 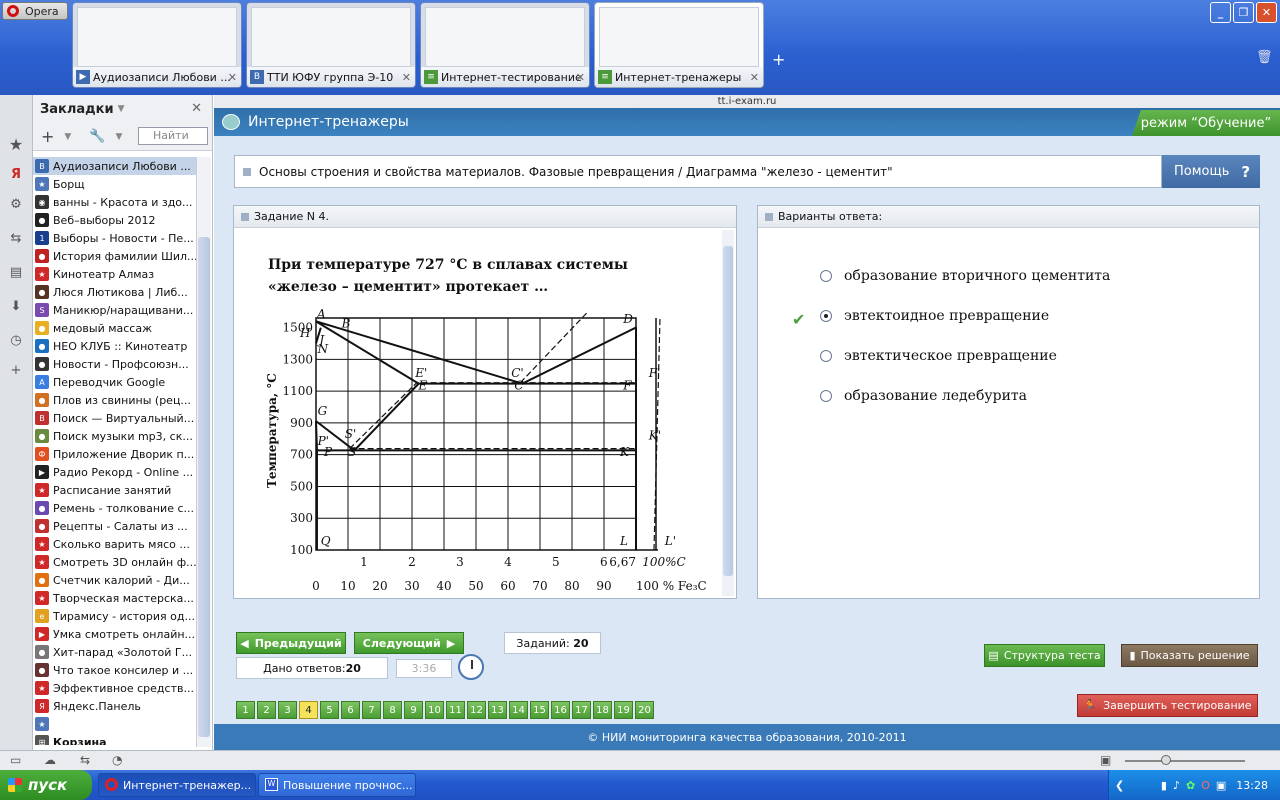 I want to click on page-button: 11, so click(x=455, y=710).